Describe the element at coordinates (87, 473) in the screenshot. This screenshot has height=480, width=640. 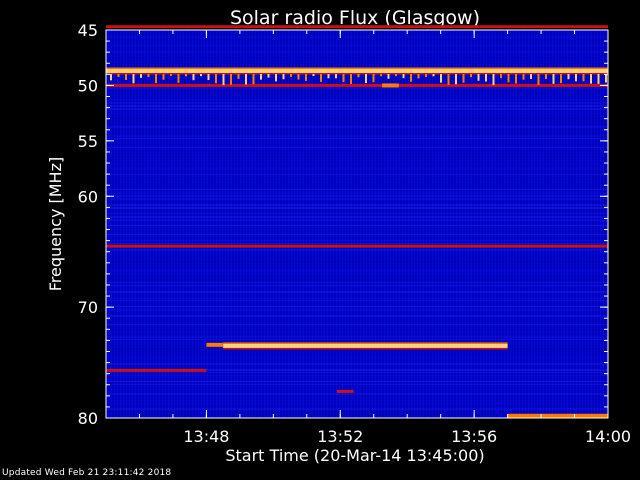
I see `updated-timestamp: Updated Wed Feb 21 23:11:42 2018` at that location.